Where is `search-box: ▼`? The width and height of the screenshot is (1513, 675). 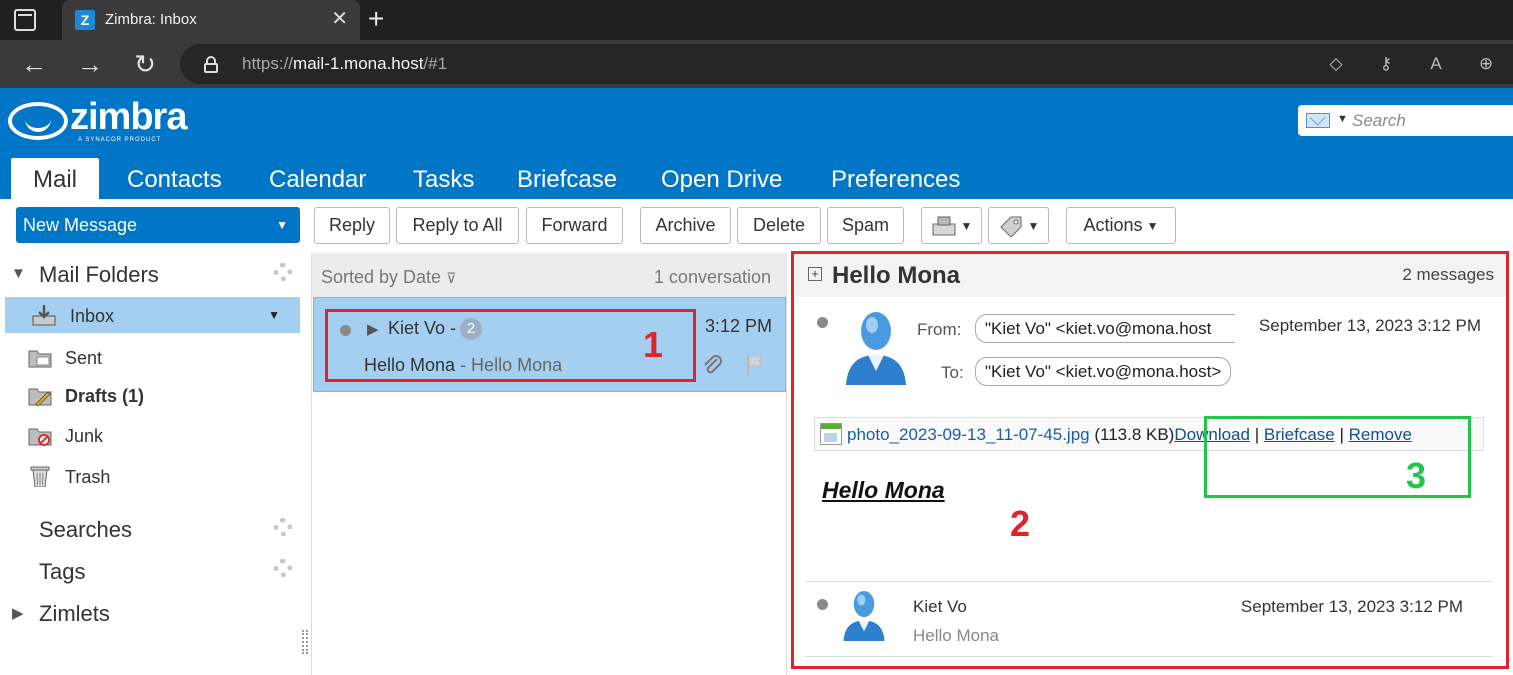
search-box: ▼ is located at coordinates (1405, 120).